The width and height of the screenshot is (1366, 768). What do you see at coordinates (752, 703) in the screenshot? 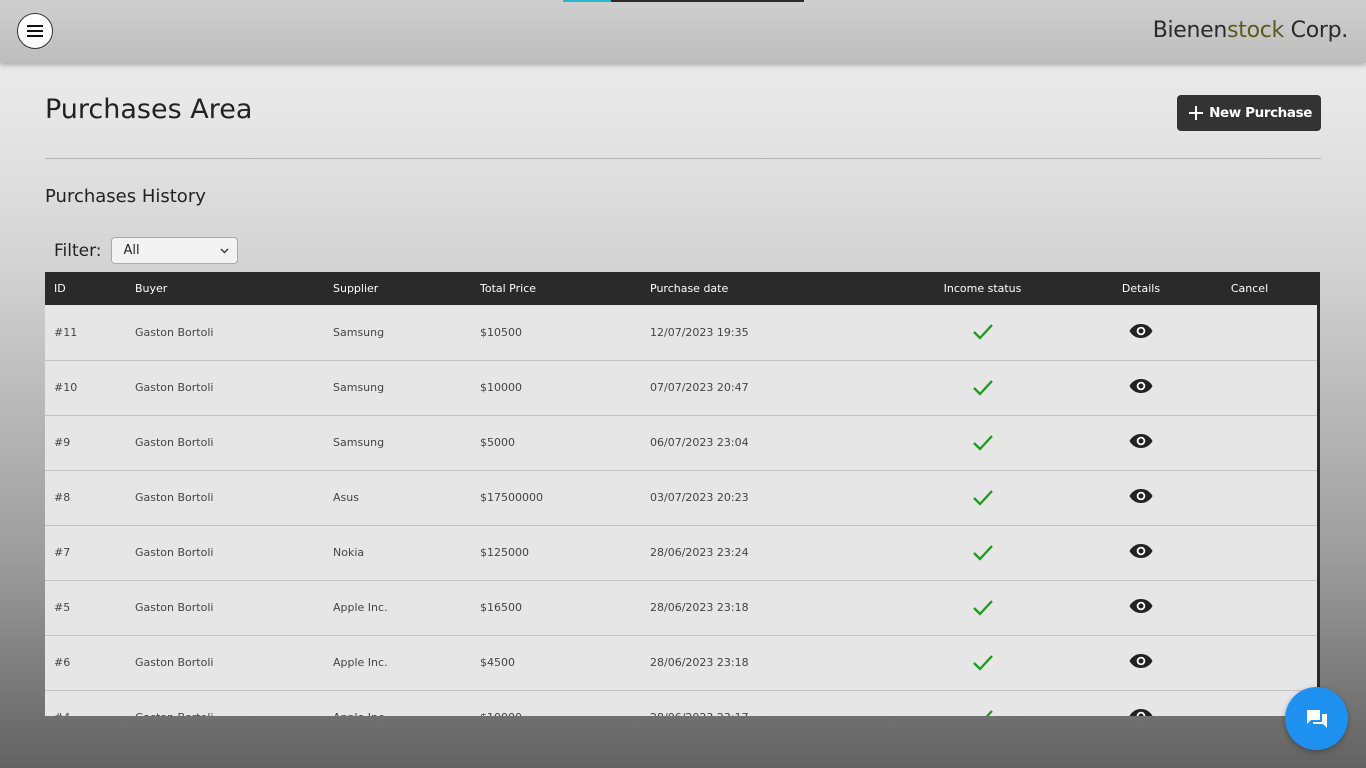
I see `cell-purchase-date: 28/06/2023 23:17` at bounding box center [752, 703].